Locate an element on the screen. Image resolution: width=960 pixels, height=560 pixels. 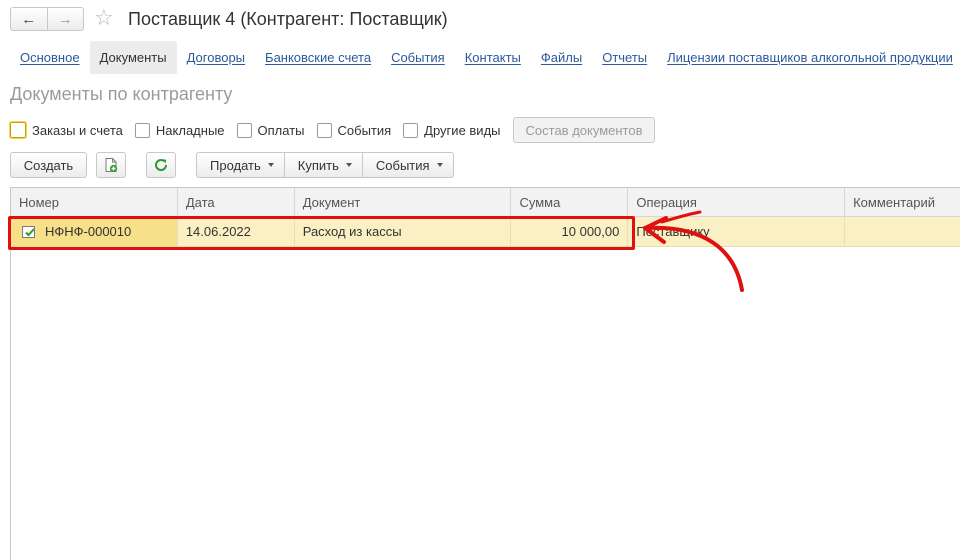
checkbox-label: События is located at coordinates (364, 130).